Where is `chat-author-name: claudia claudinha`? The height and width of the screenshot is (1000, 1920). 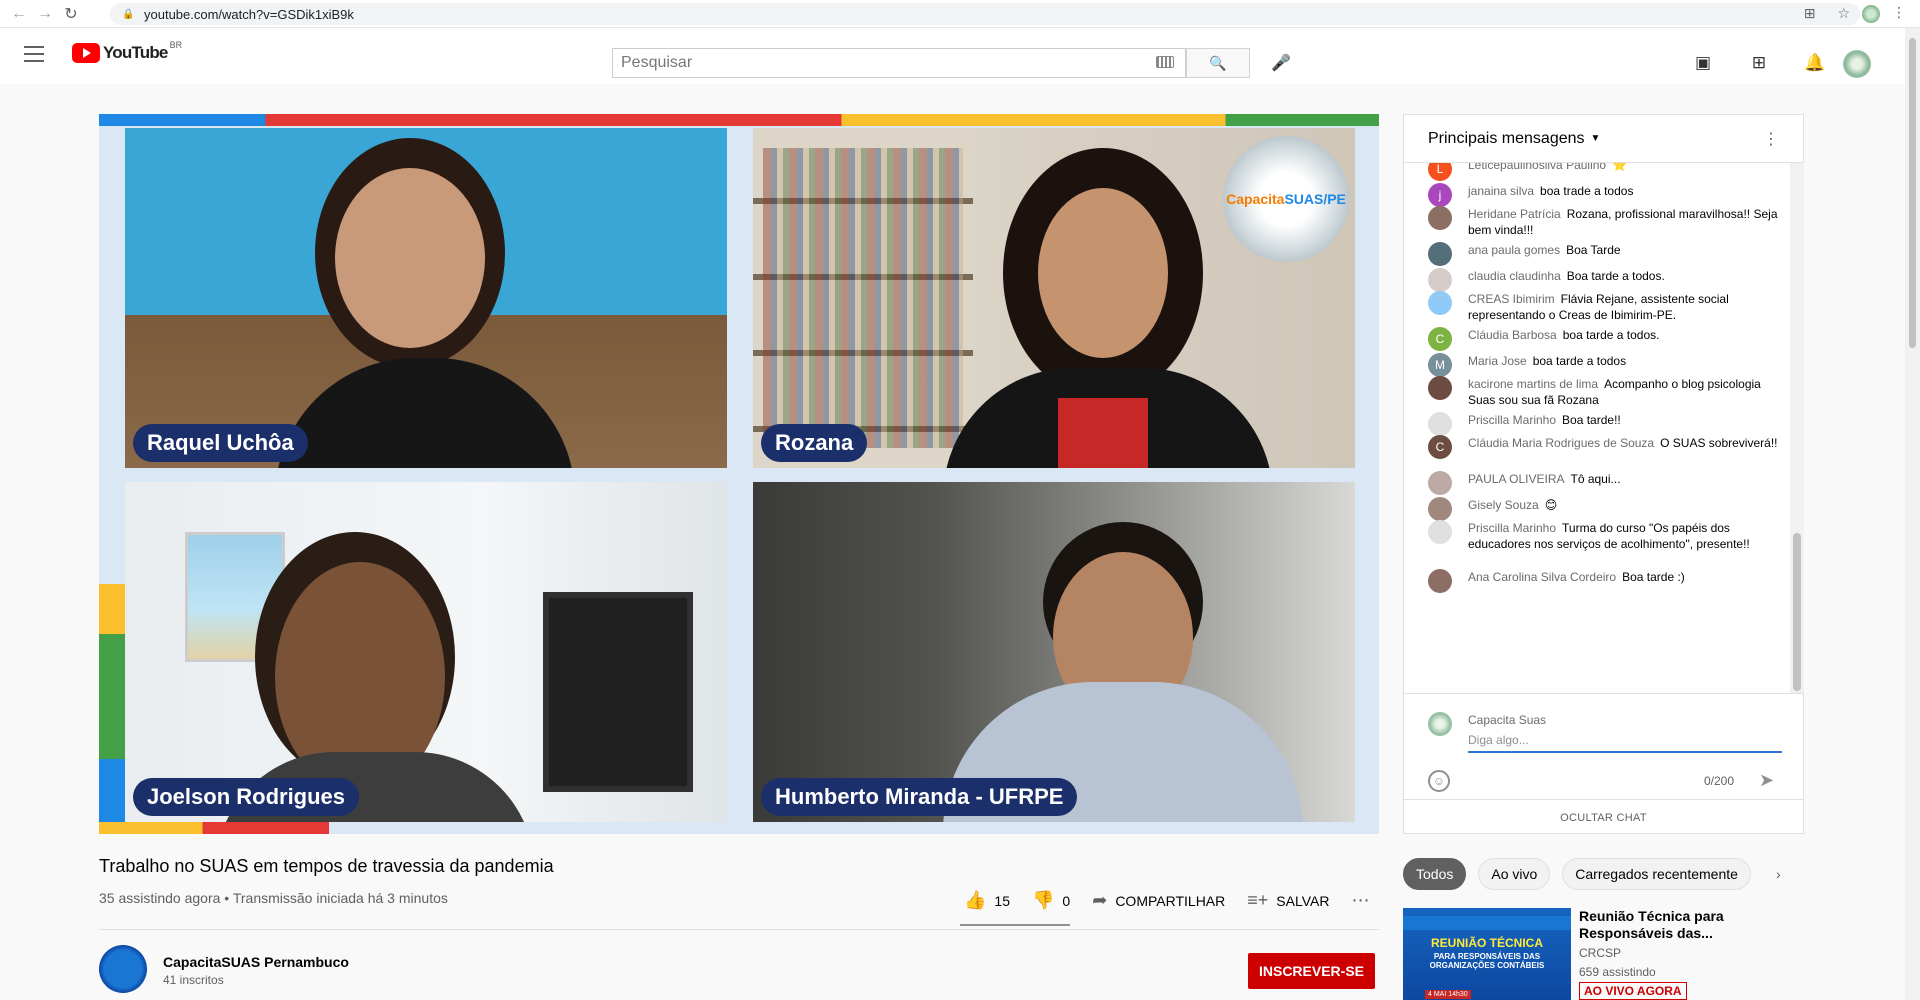
chat-author-name: claudia claudinha is located at coordinates (1514, 276).